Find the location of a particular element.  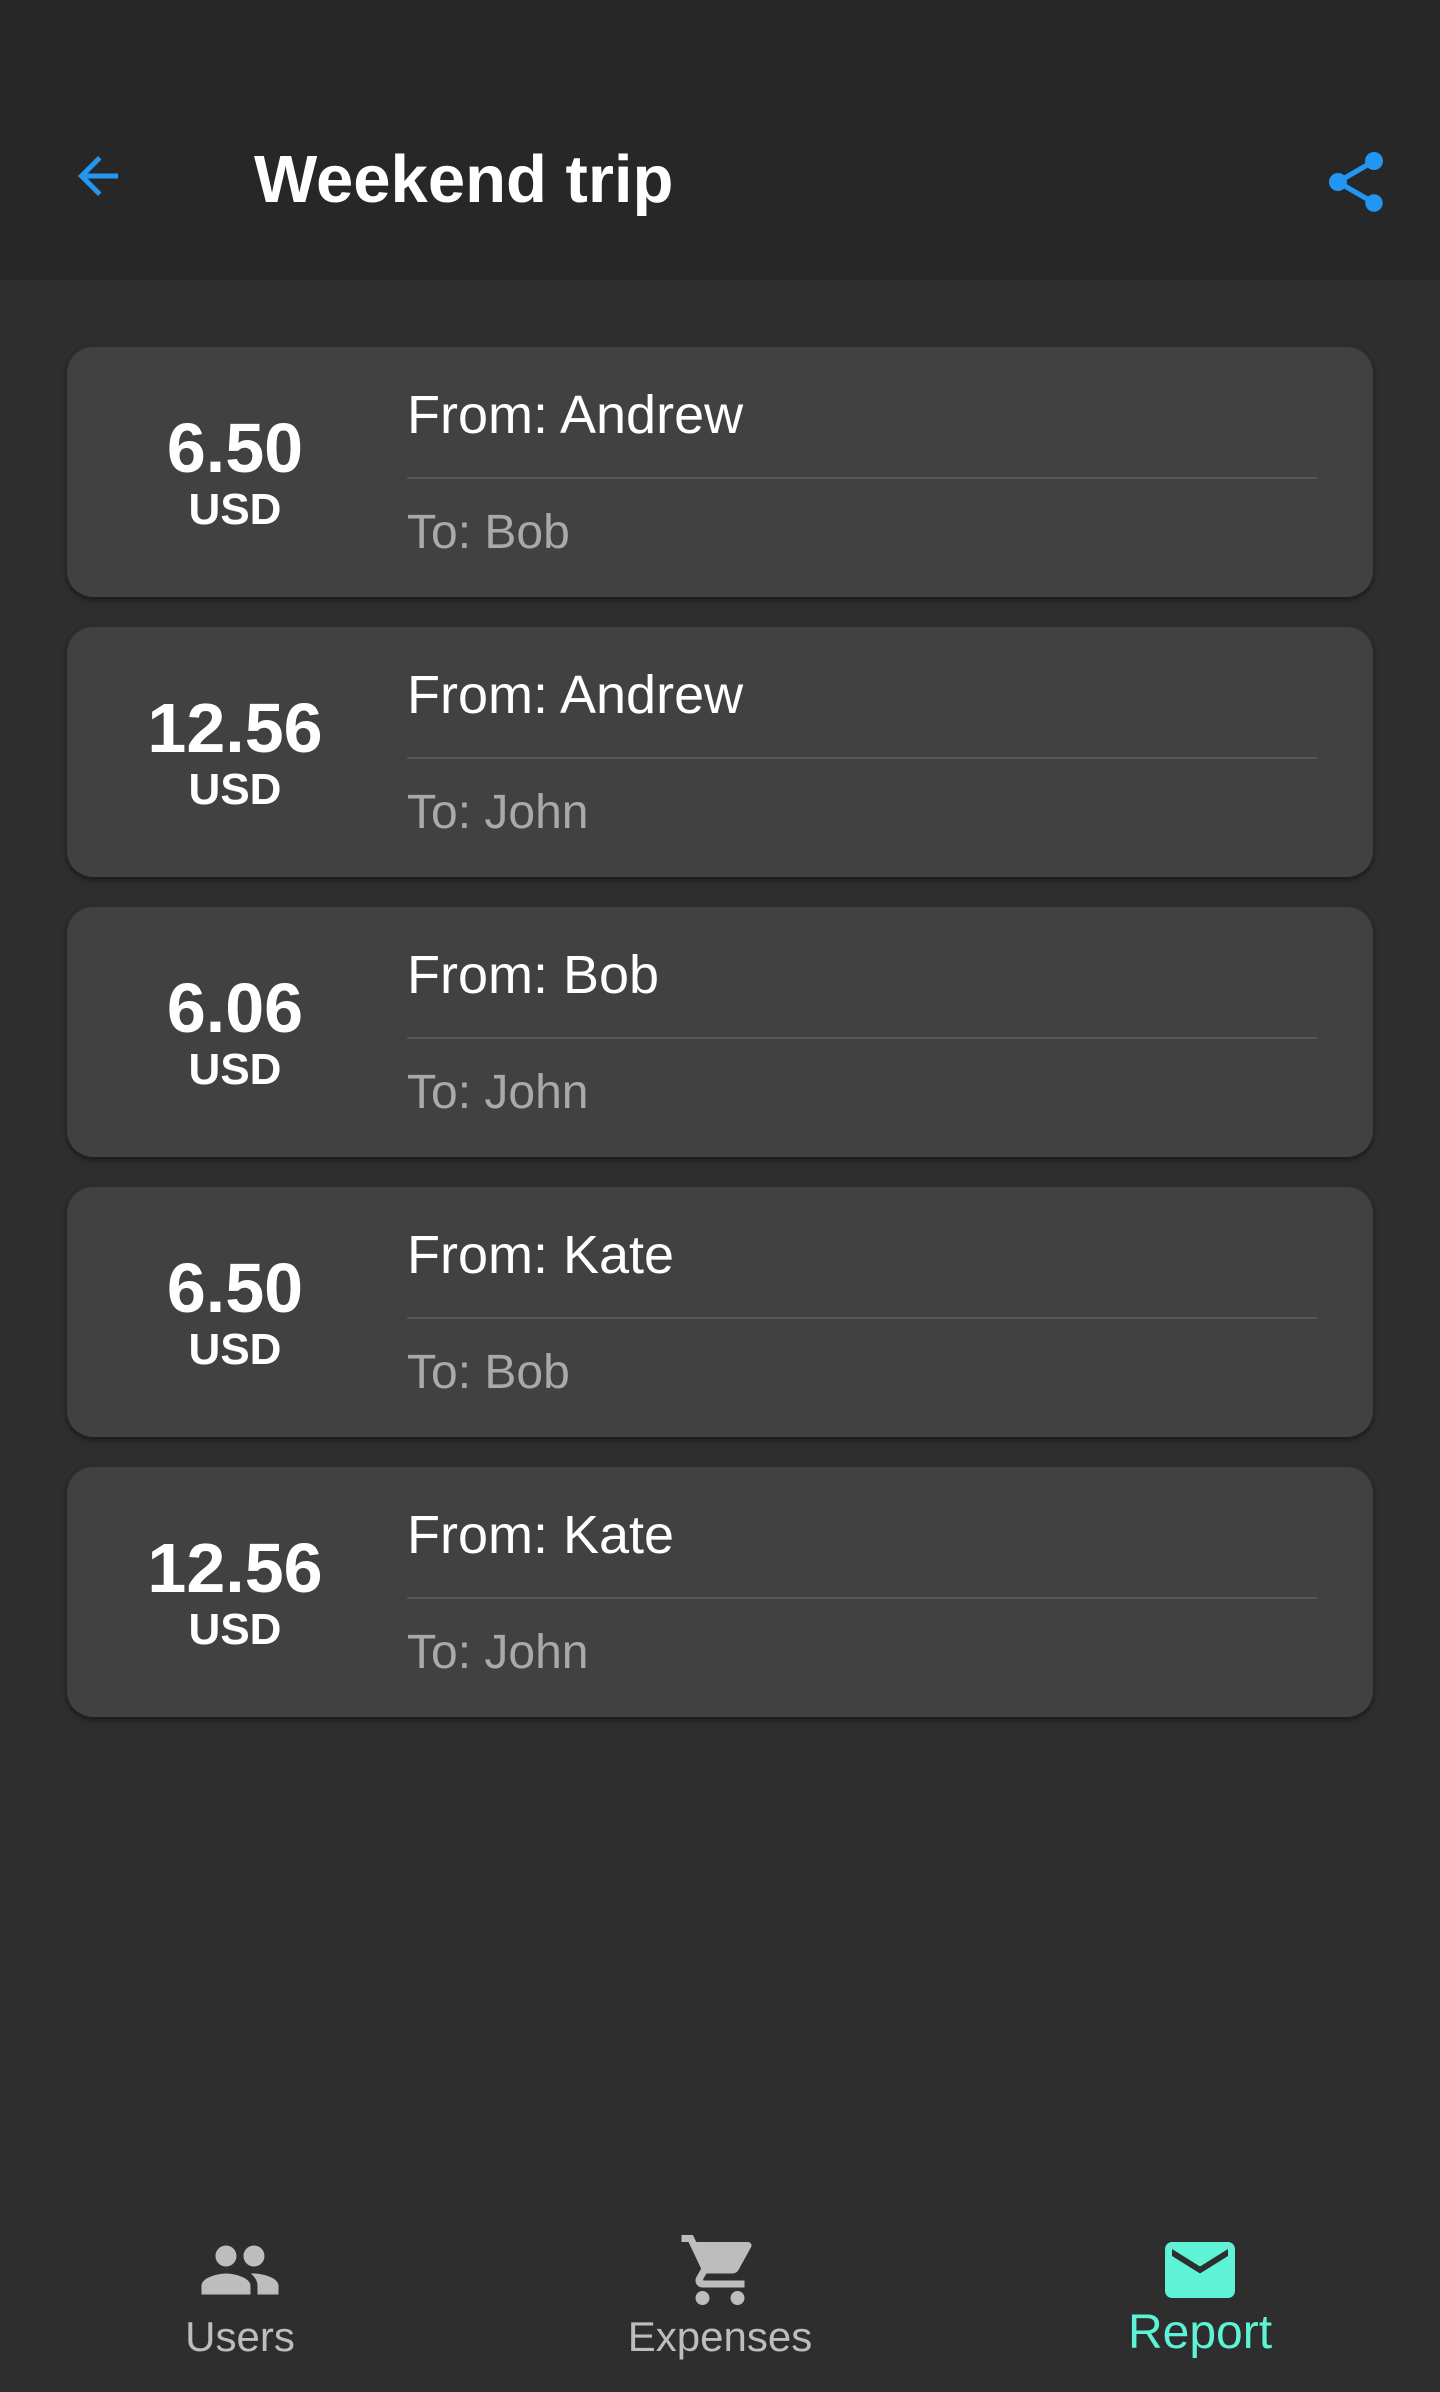

transfer-card: 12.56 USD From: Andrew To: John is located at coordinates (720, 752).